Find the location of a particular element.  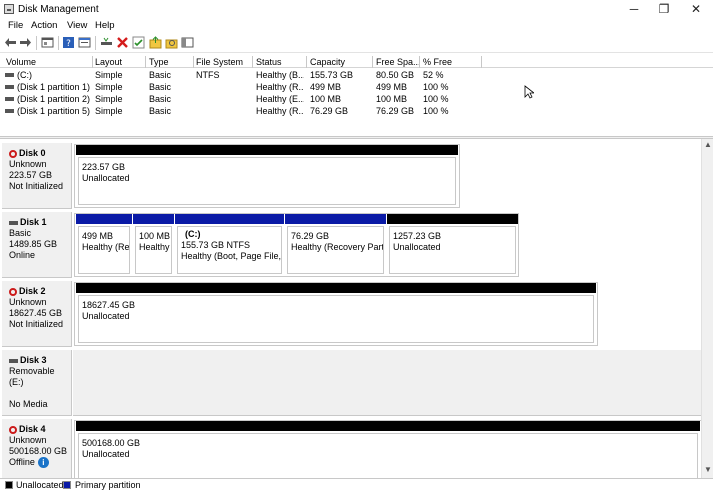

vertical-scrollbar: ▲ ▼ is located at coordinates (707, 308).